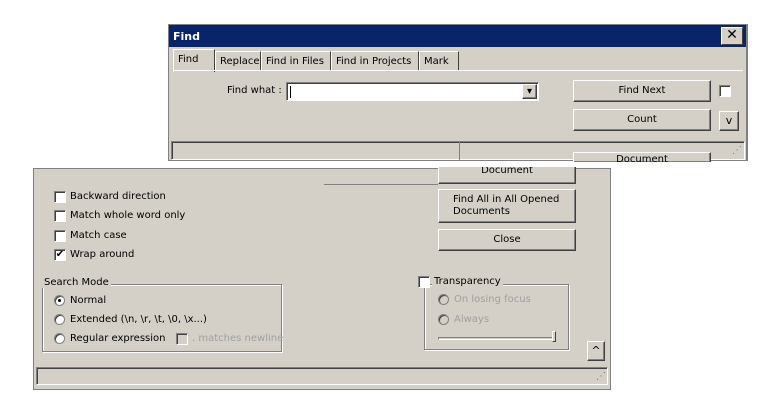 This screenshot has width=761, height=400. Describe the element at coordinates (290, 92) in the screenshot. I see `text-caret` at that location.